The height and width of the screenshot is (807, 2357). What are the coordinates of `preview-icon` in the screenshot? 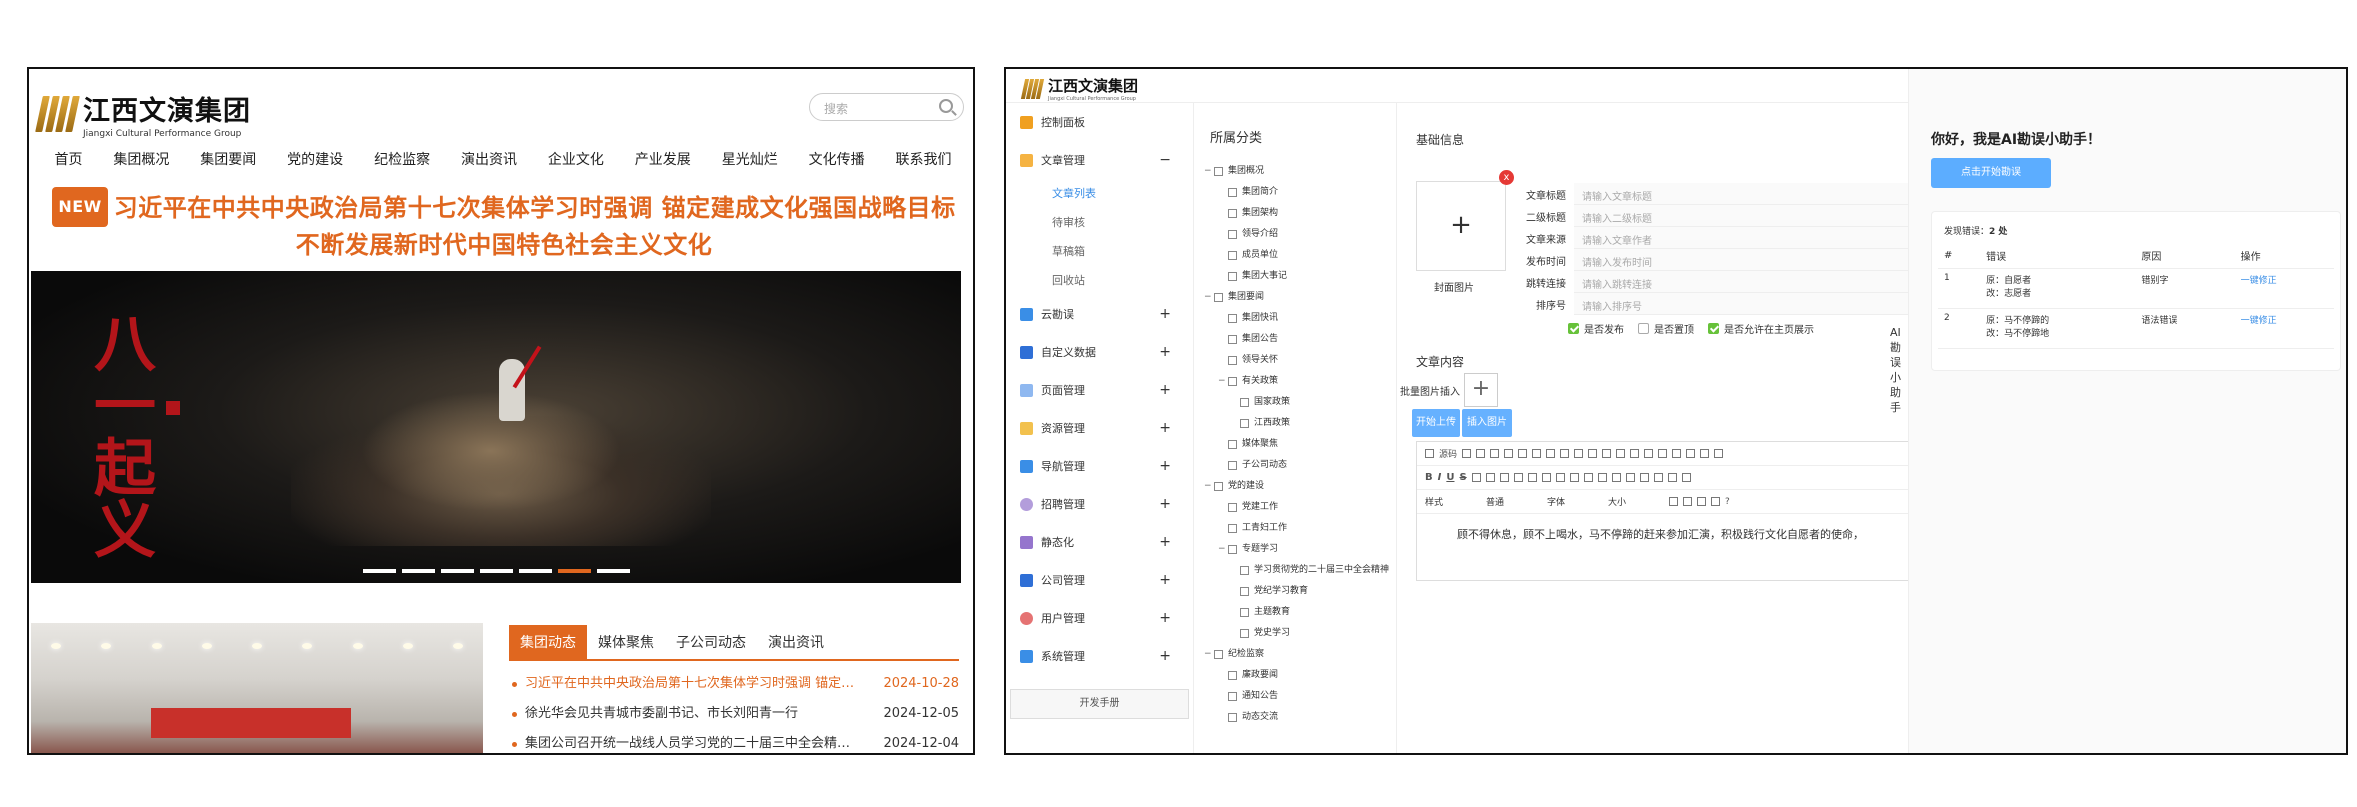 It's located at (1495, 453).